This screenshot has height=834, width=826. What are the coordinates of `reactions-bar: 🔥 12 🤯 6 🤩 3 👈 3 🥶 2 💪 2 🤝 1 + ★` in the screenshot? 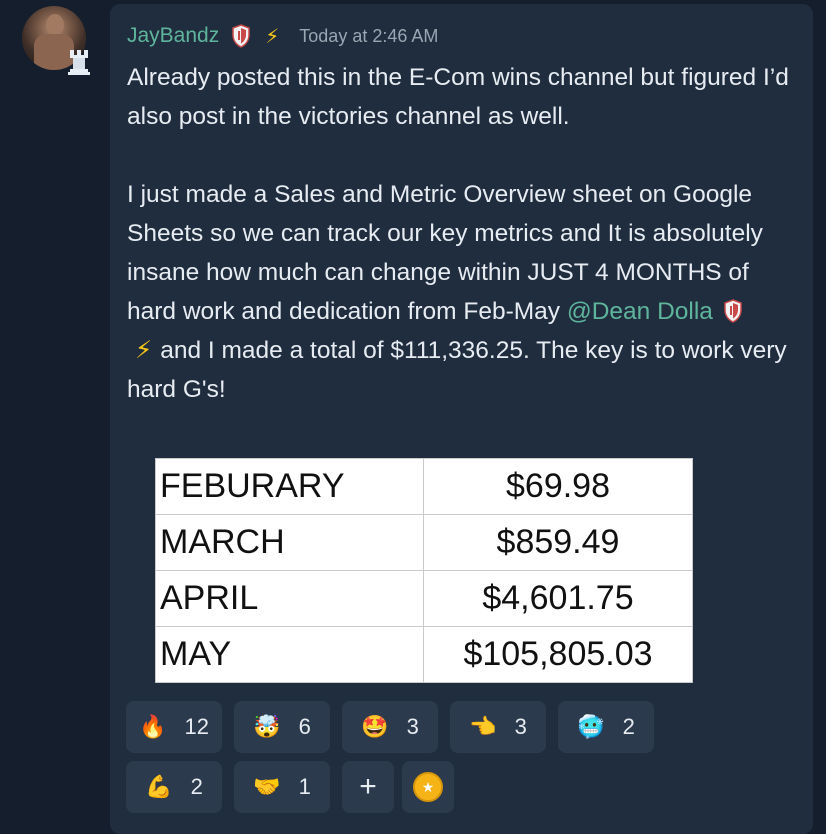 It's located at (406, 761).